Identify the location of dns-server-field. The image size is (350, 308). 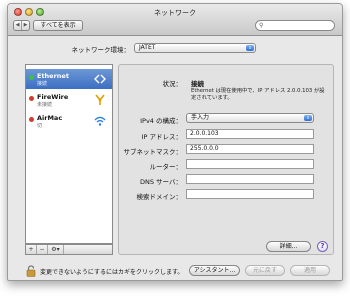
(250, 179).